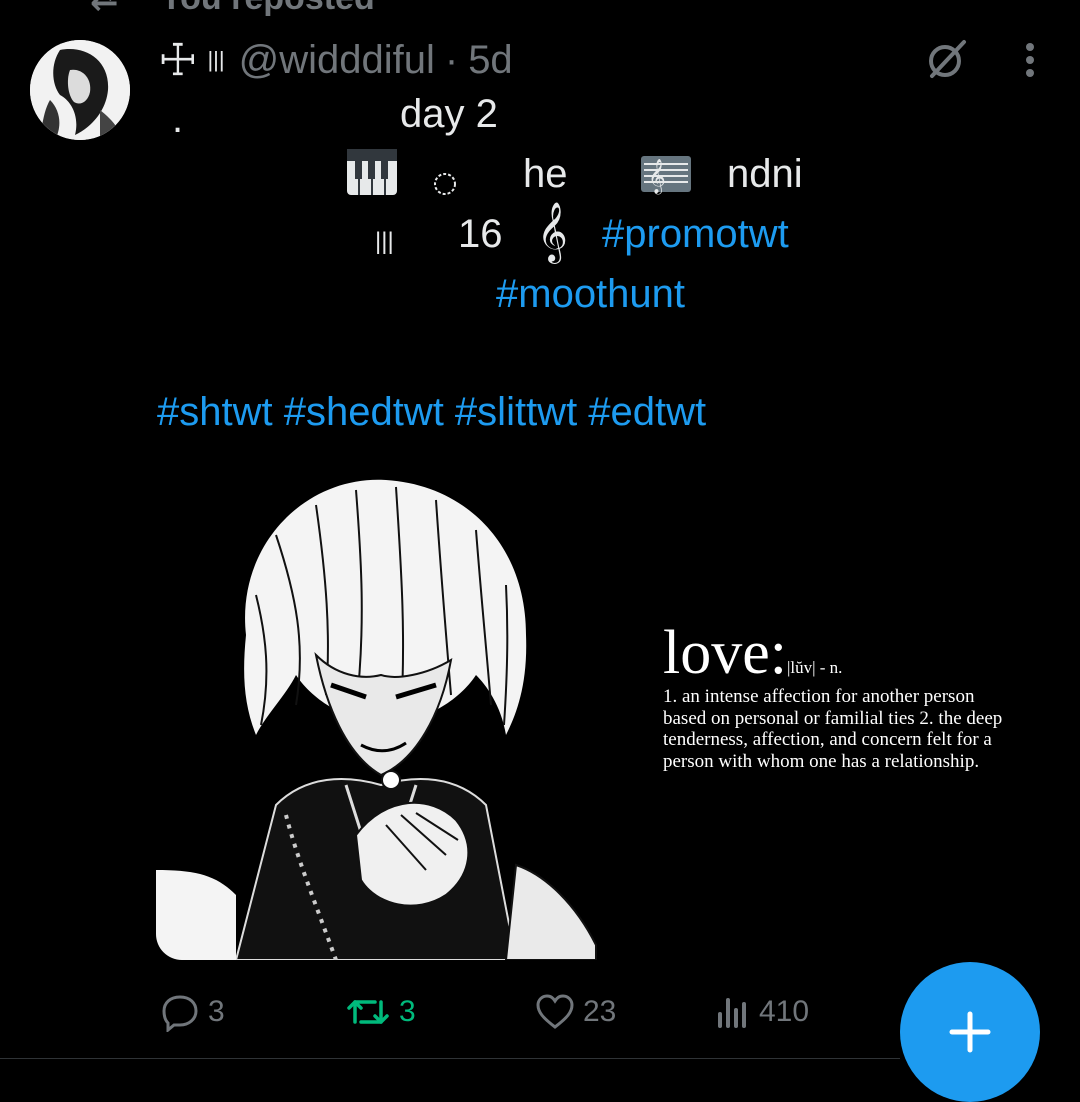  I want to click on reply-button: 3, so click(192, 1012).